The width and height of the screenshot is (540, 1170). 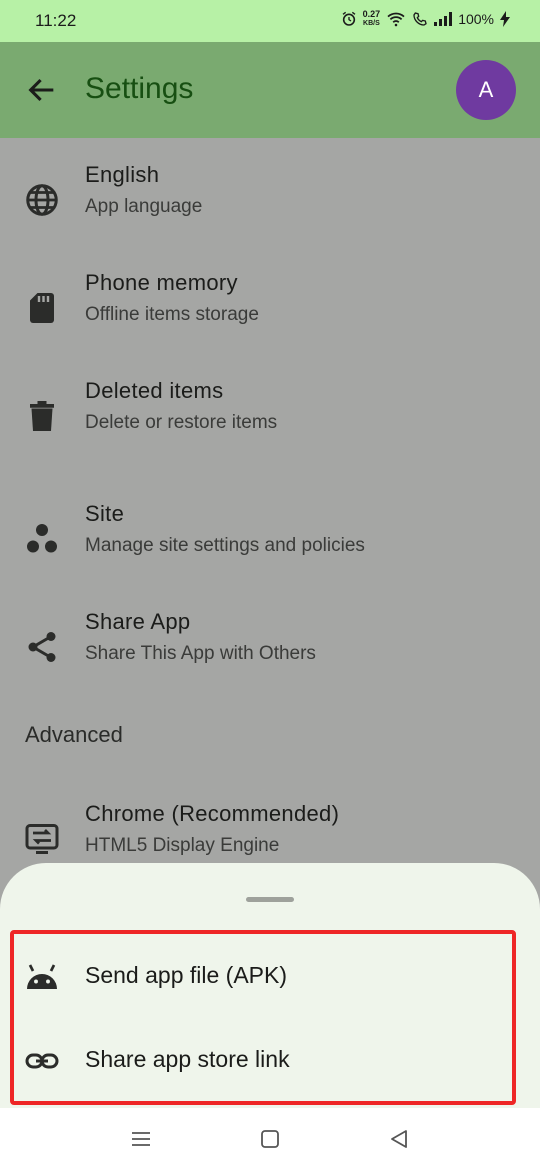 I want to click on app-bar: Settings A, so click(x=270, y=90).